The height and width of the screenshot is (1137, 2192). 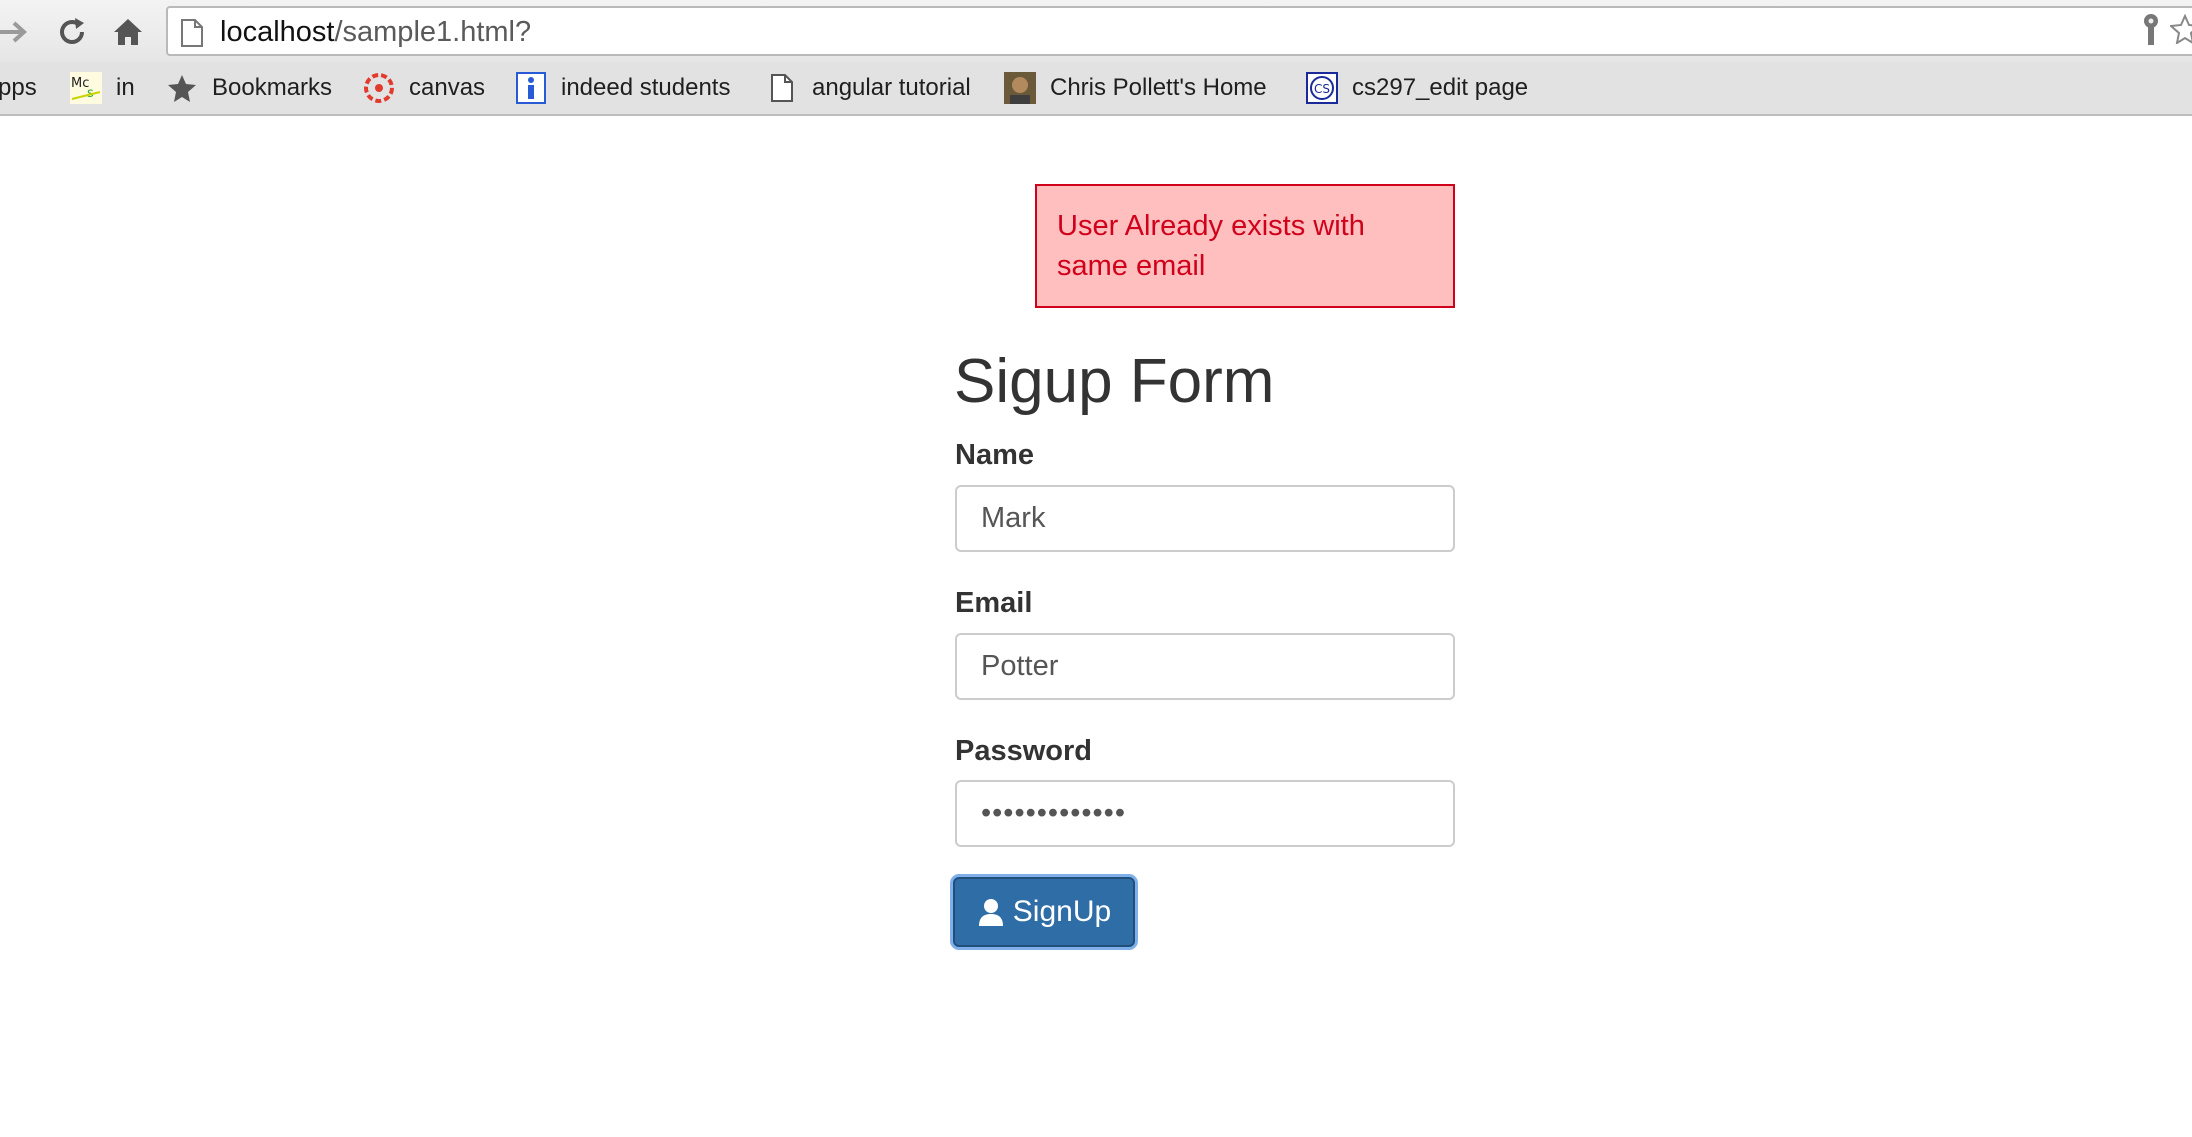 I want to click on bookmark-label: indeed students, so click(x=646, y=87).